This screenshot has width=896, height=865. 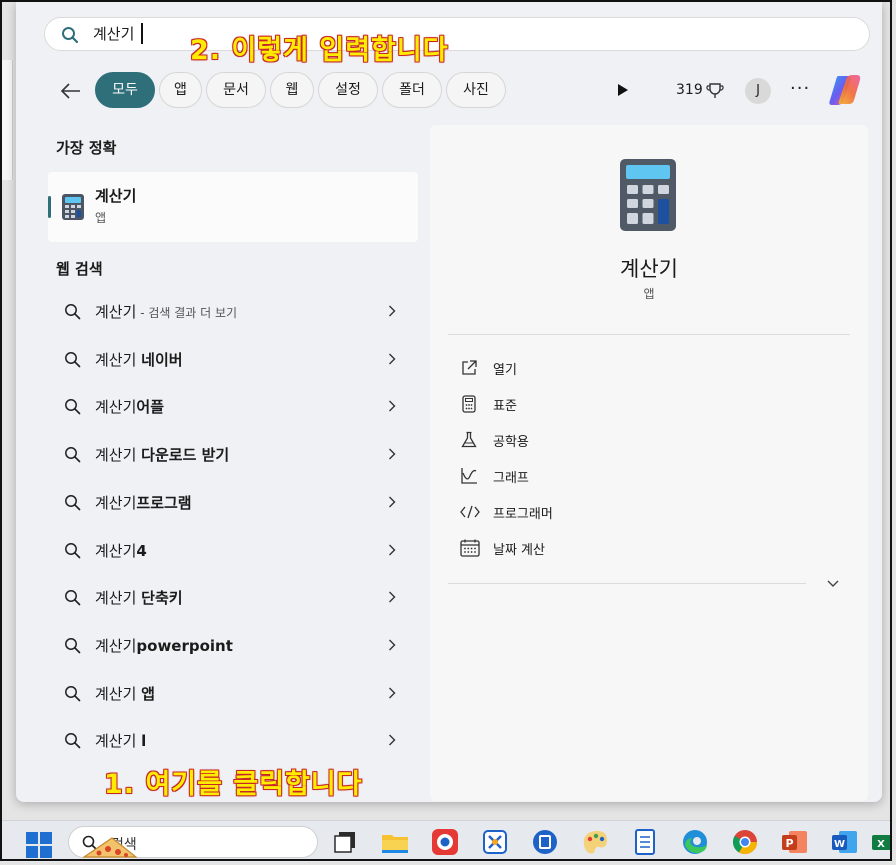 I want to click on graph-icon, so click(x=469, y=476).